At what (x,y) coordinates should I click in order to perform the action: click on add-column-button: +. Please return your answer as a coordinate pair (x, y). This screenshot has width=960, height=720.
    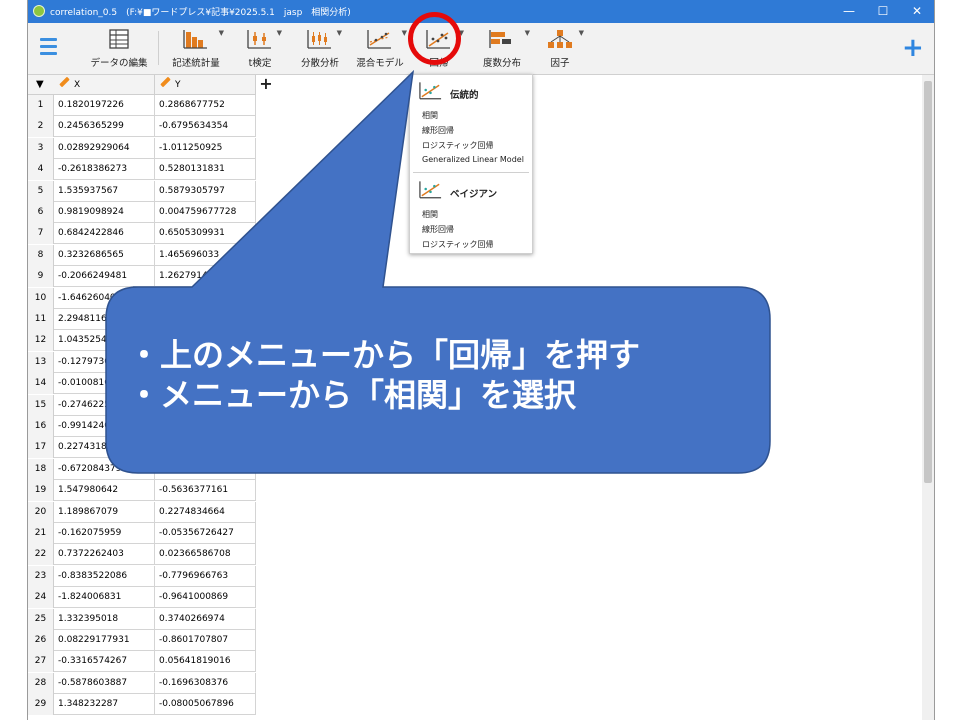
    Looking at the image, I should click on (266, 84).